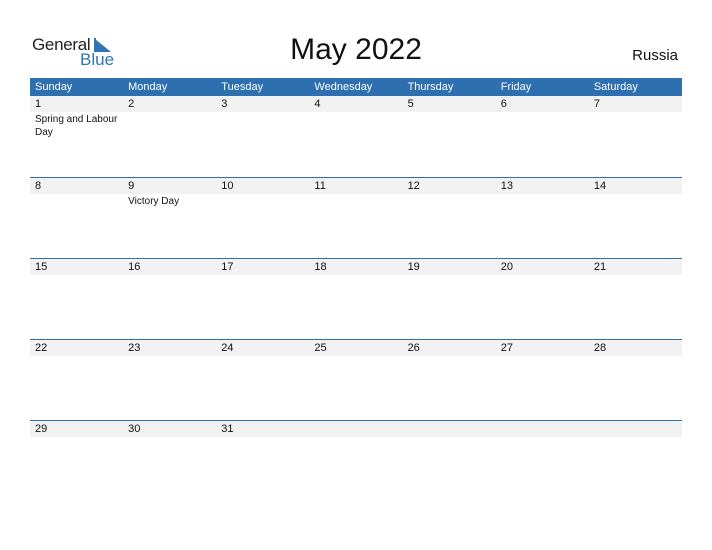 This screenshot has height=550, width=712. What do you see at coordinates (410, 104) in the screenshot?
I see `day-number: 5` at bounding box center [410, 104].